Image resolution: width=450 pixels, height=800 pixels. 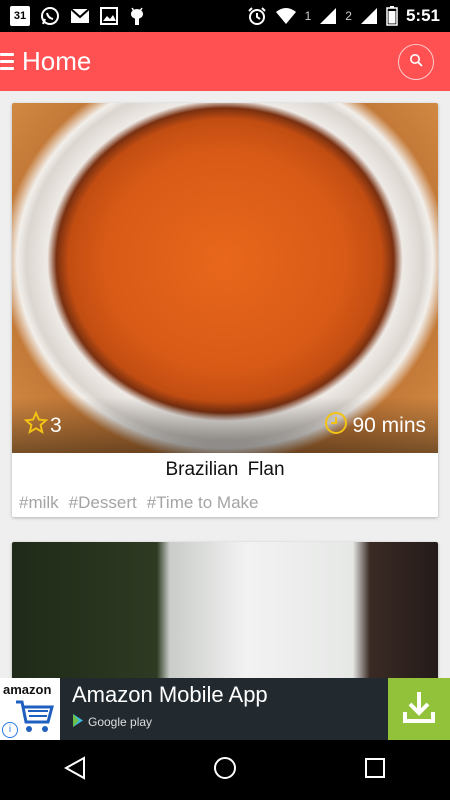 I want to click on download-icon, so click(x=419, y=709).